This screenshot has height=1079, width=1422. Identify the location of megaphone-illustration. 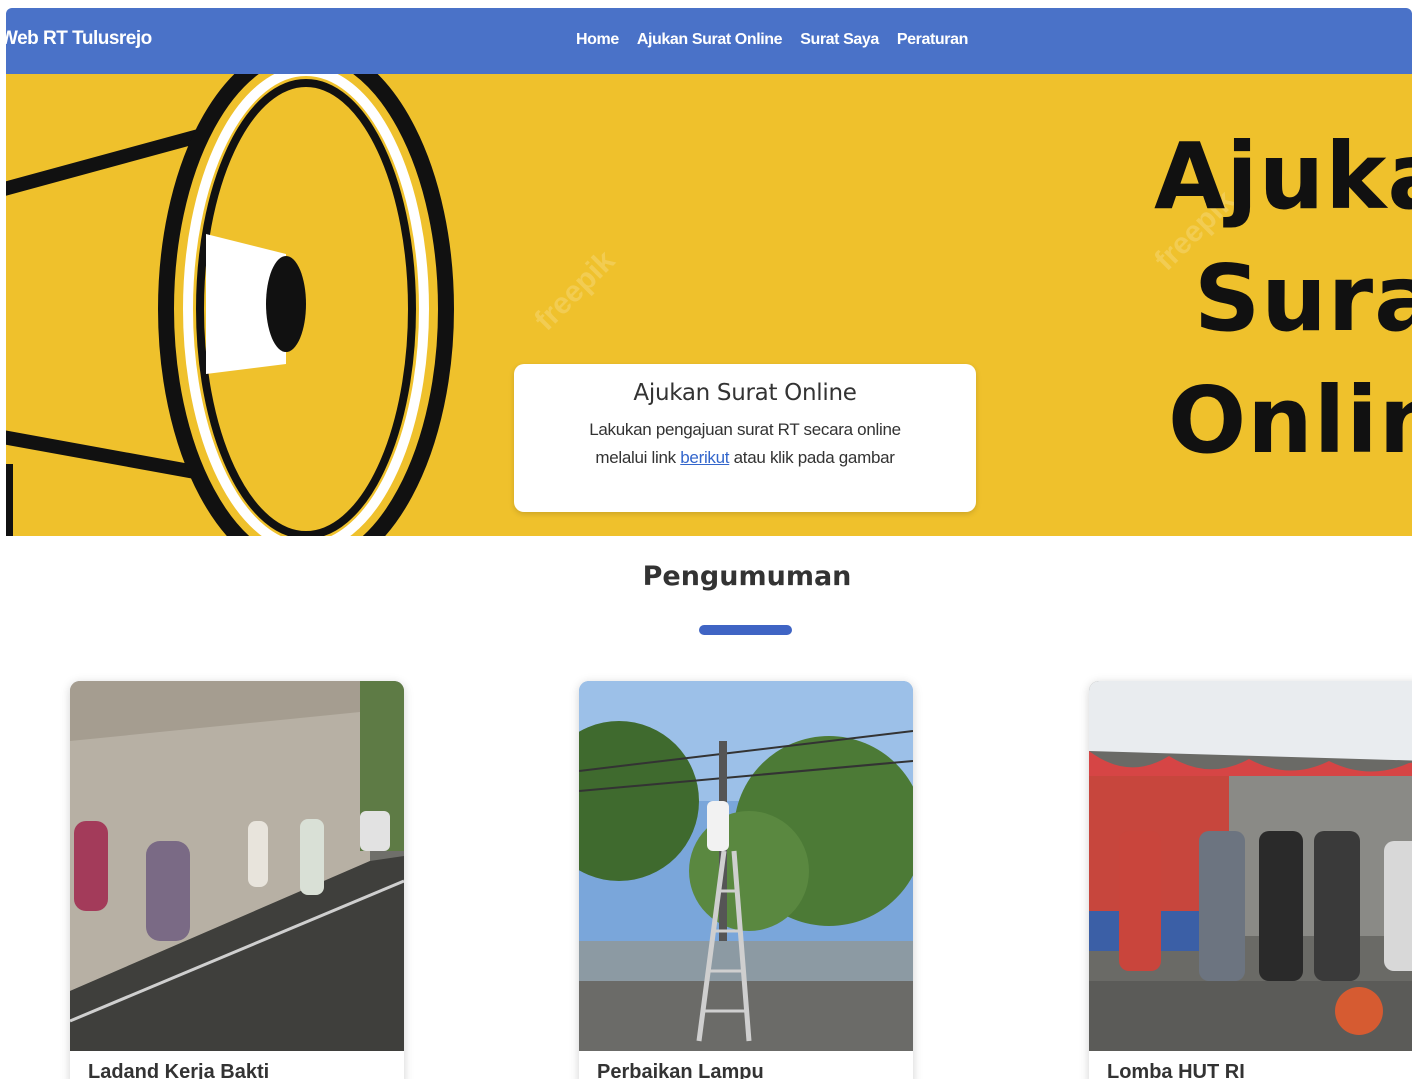
(230, 305).